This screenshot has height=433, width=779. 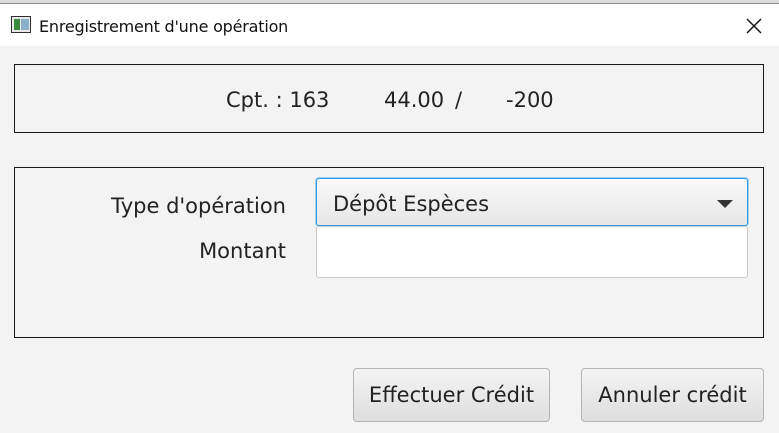 What do you see at coordinates (725, 204) in the screenshot?
I see `chevron-down-icon` at bounding box center [725, 204].